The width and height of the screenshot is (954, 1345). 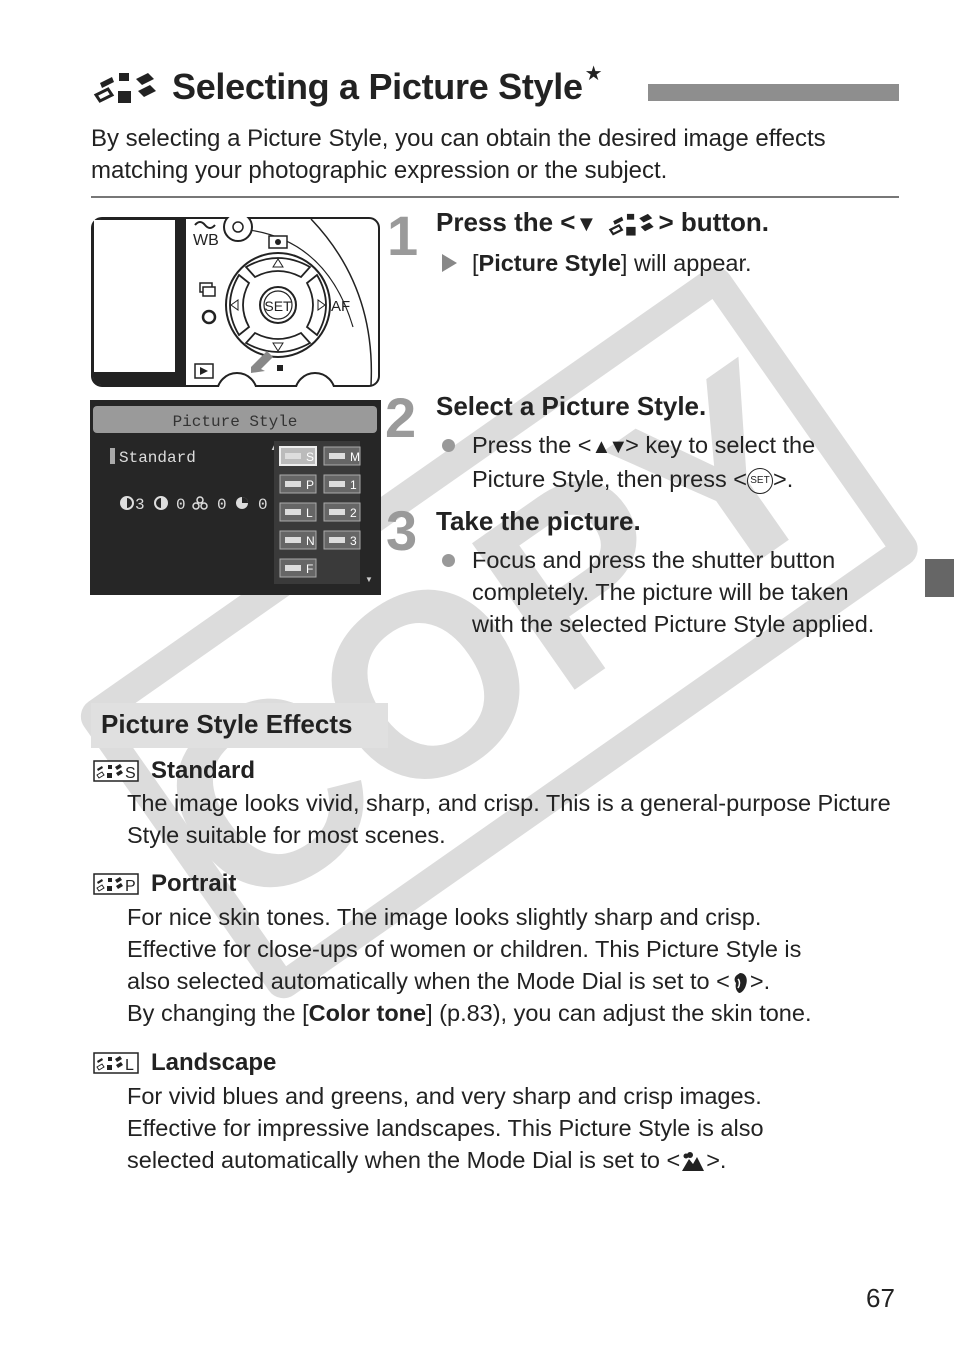 I want to click on step-1-title-text: Press the <, so click(x=506, y=222).